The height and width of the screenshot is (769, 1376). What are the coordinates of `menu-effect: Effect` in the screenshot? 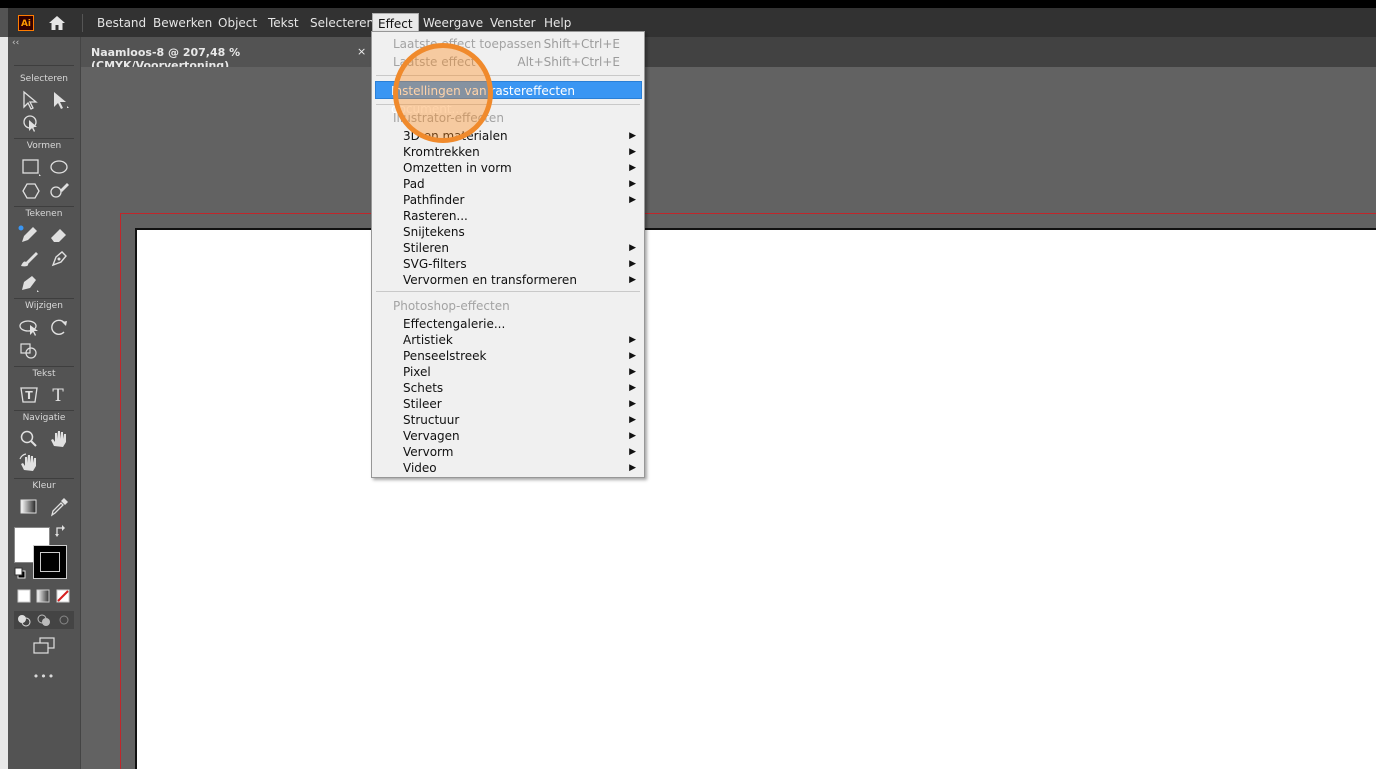 It's located at (395, 23).